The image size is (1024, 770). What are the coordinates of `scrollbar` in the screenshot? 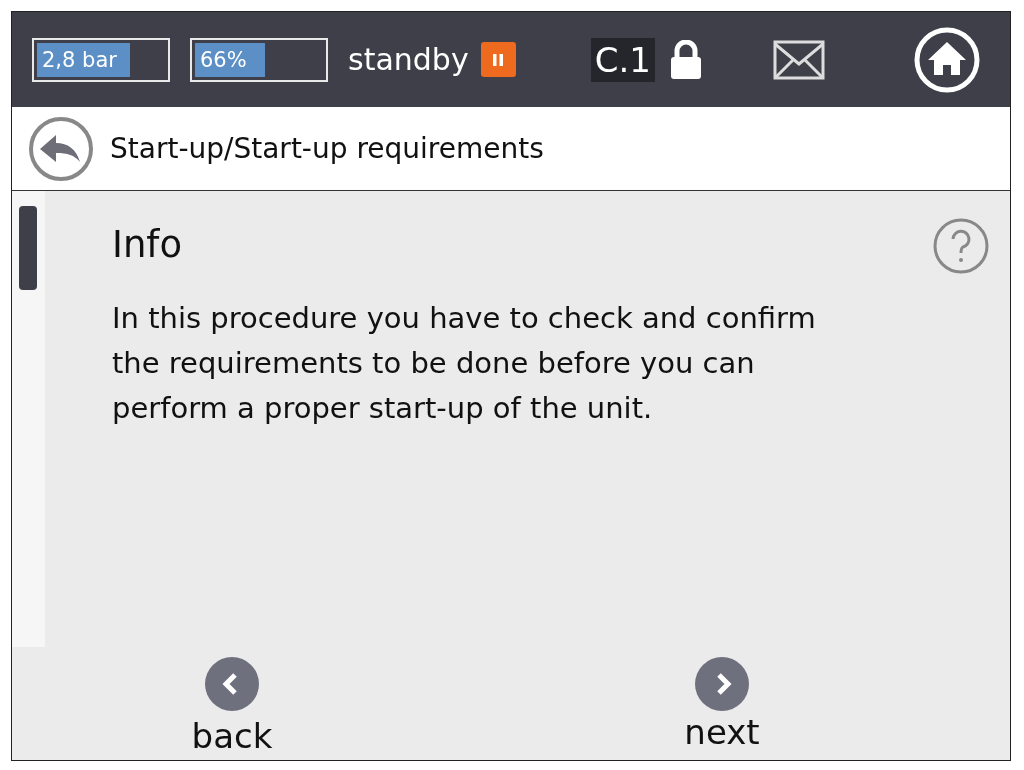 It's located at (28, 419).